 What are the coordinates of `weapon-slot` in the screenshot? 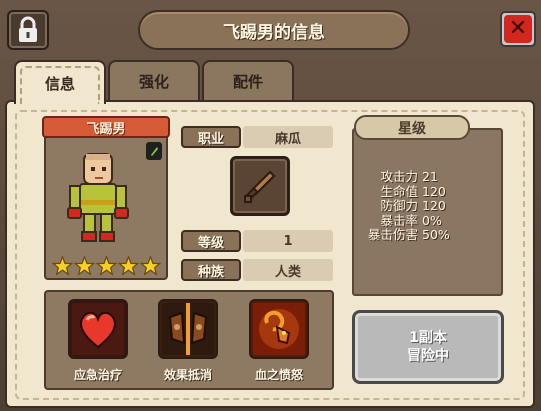 It's located at (260, 186).